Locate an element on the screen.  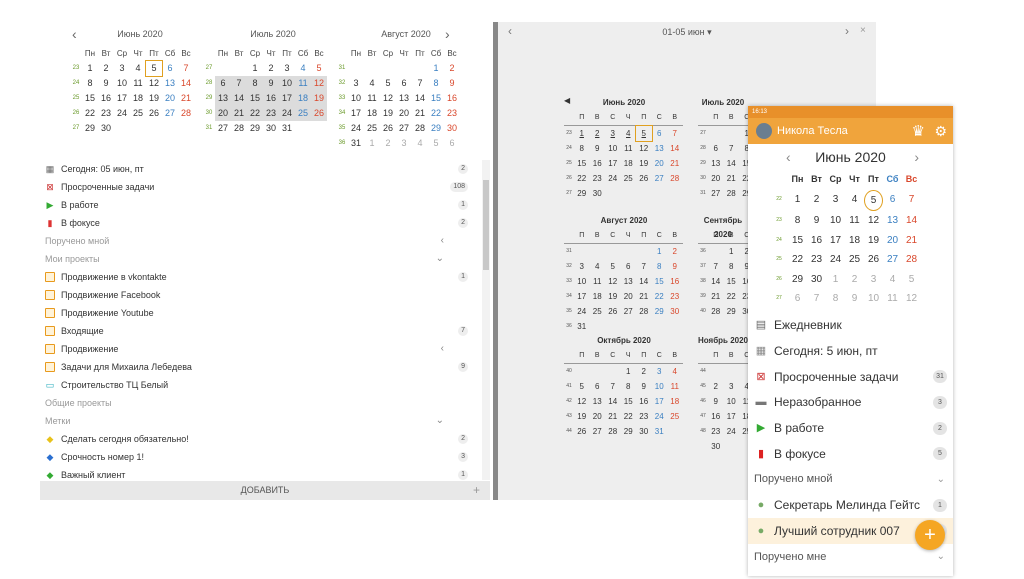
list-item: ▭ Строительство ТЦ Белый is located at coordinates (260, 385).